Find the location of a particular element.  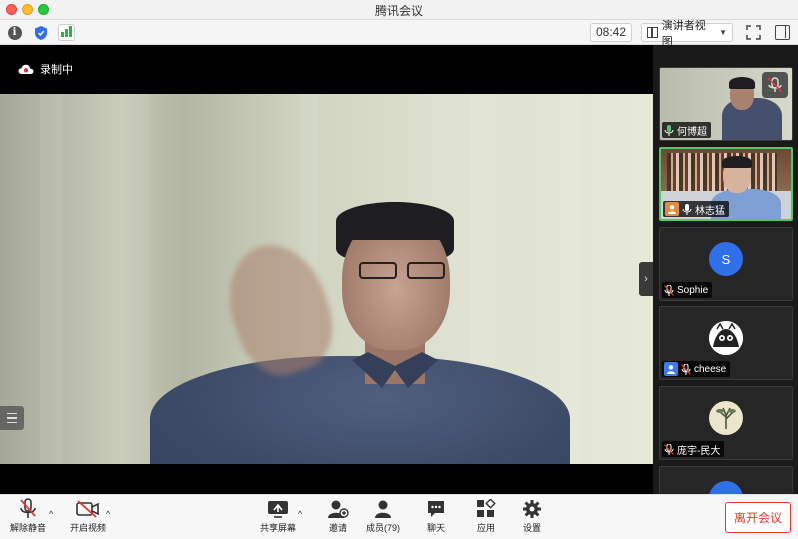

shield-icon is located at coordinates (40, 32).